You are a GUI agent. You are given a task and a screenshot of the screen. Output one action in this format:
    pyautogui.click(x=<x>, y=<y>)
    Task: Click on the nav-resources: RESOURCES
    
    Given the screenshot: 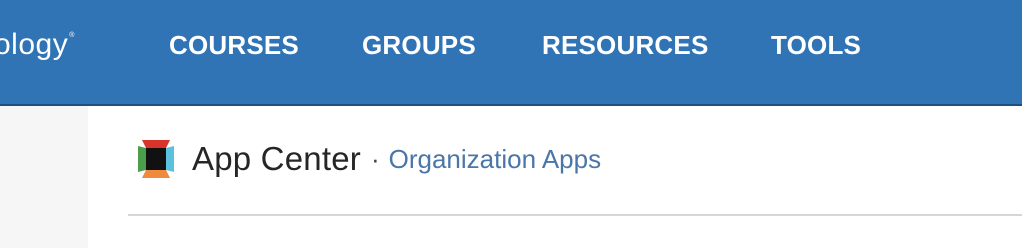 What is the action you would take?
    pyautogui.click(x=625, y=45)
    